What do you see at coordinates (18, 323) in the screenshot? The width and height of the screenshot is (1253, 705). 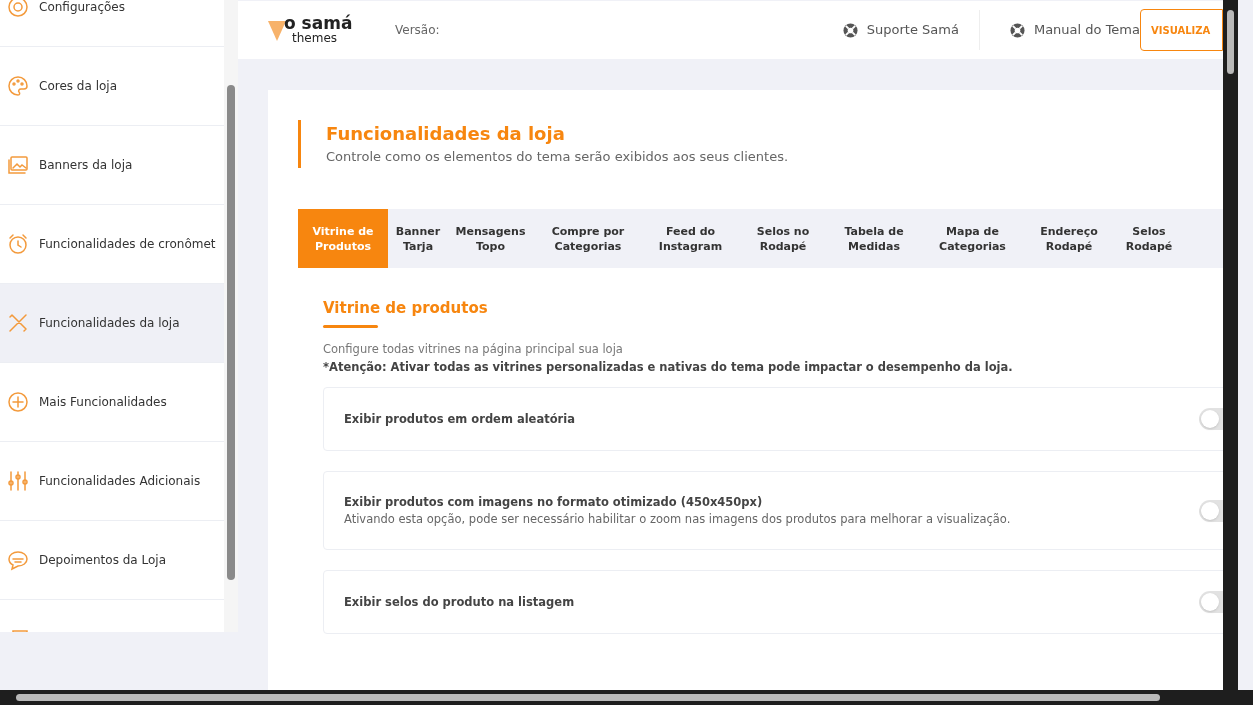 I see `tools-icon` at bounding box center [18, 323].